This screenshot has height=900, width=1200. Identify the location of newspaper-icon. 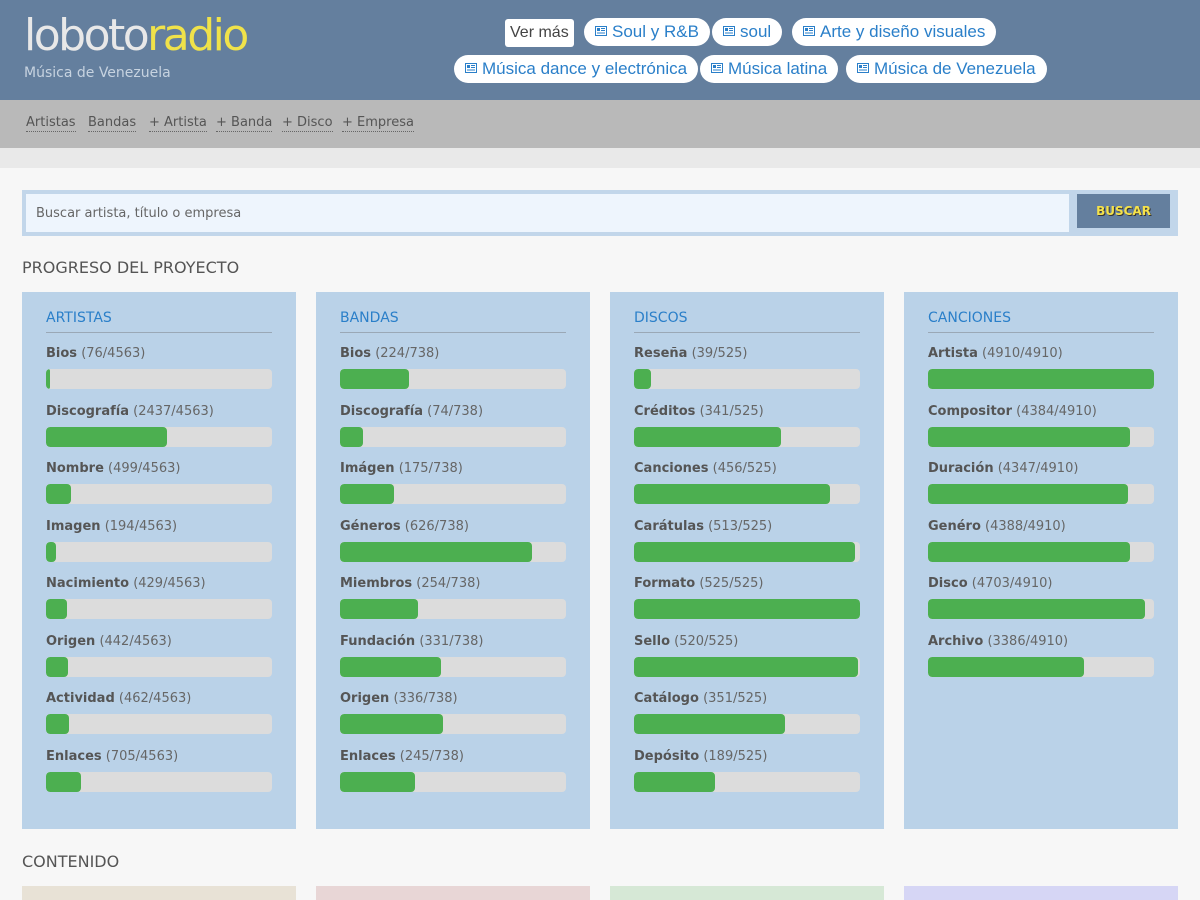
(471, 68).